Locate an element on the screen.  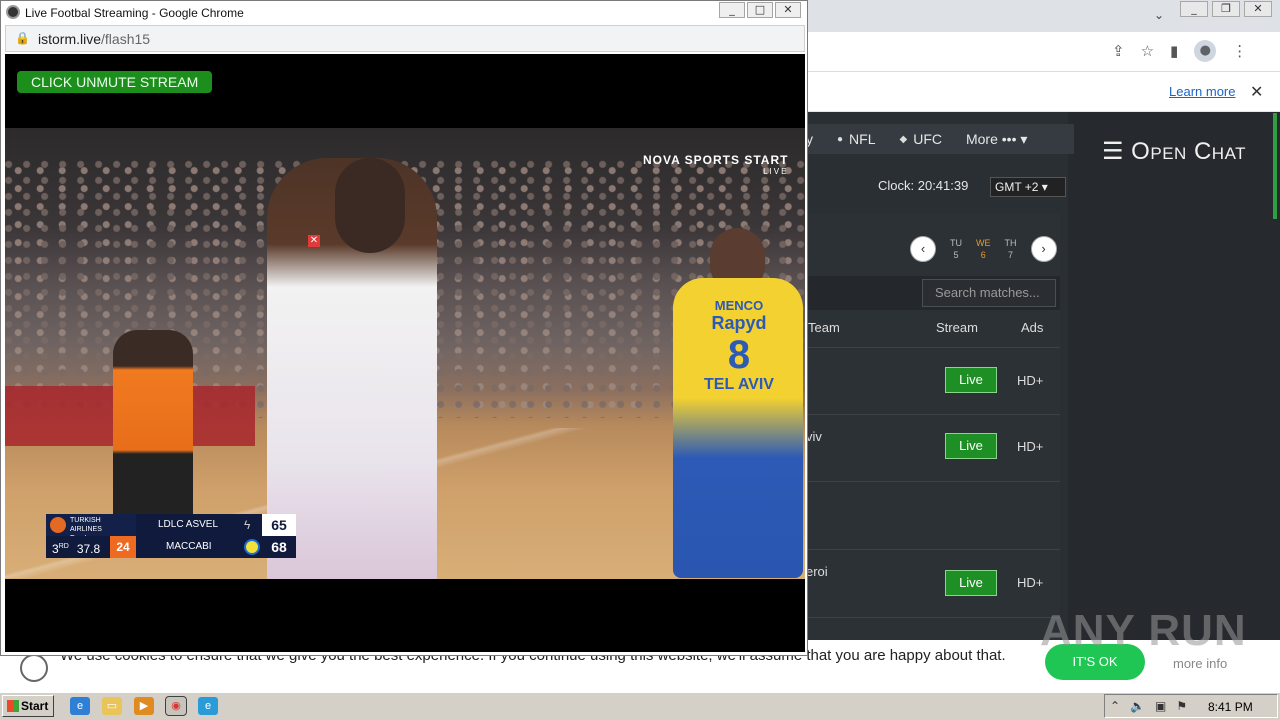
popup-close-button: ✕ is located at coordinates (788, 10).